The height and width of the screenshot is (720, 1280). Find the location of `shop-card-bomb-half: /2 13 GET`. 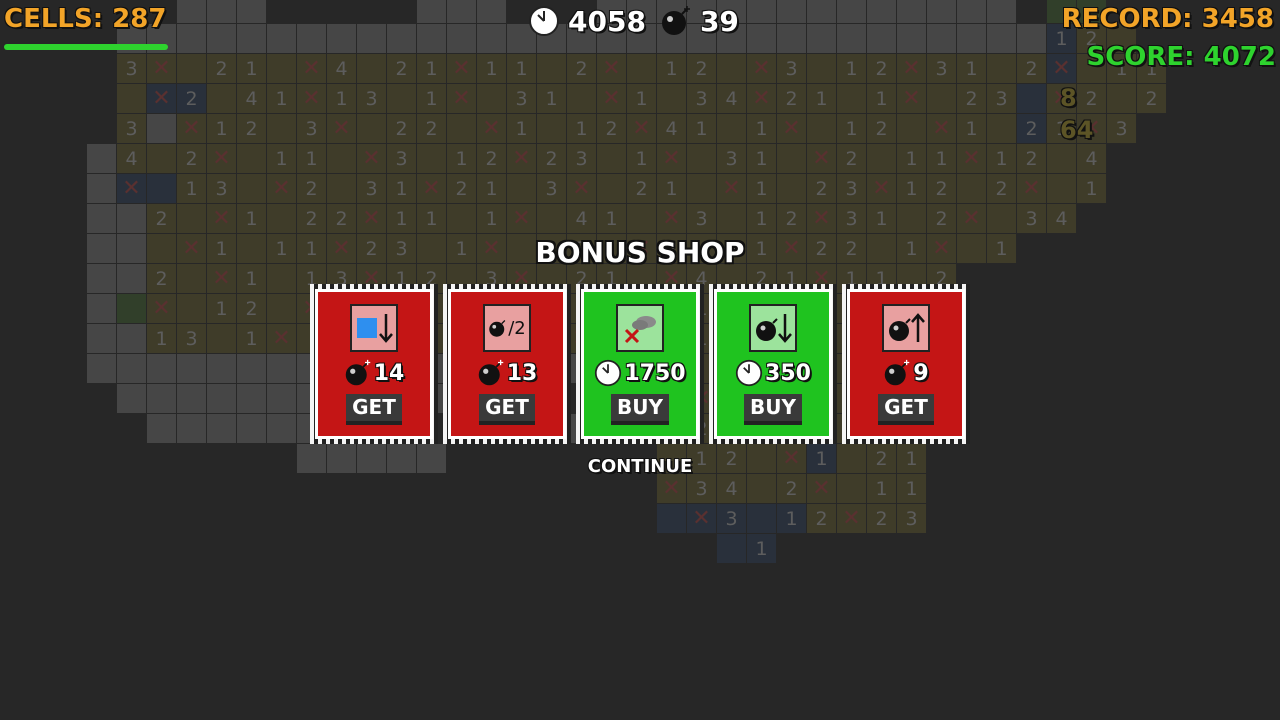

shop-card-bomb-half: /2 13 GET is located at coordinates (507, 364).